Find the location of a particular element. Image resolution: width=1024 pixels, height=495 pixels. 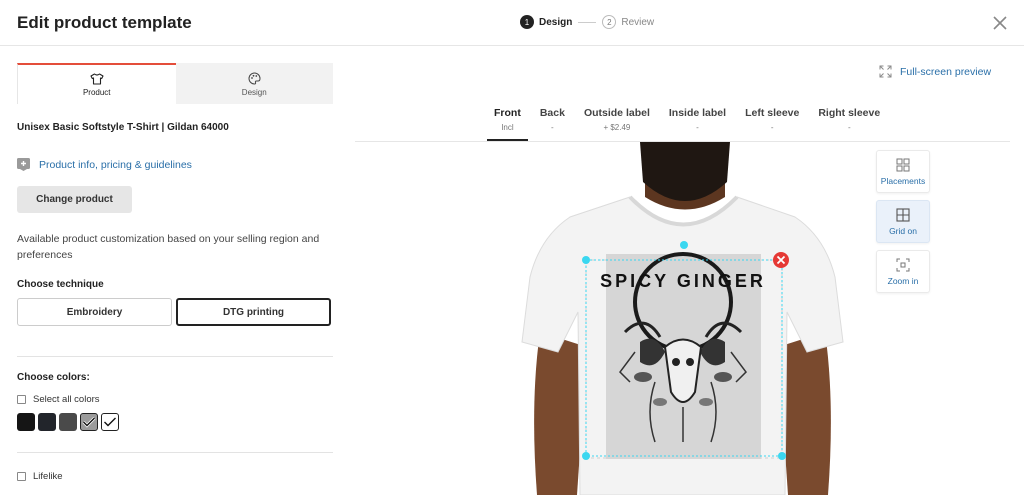

panel-tabs: Product Design is located at coordinates (175, 83).